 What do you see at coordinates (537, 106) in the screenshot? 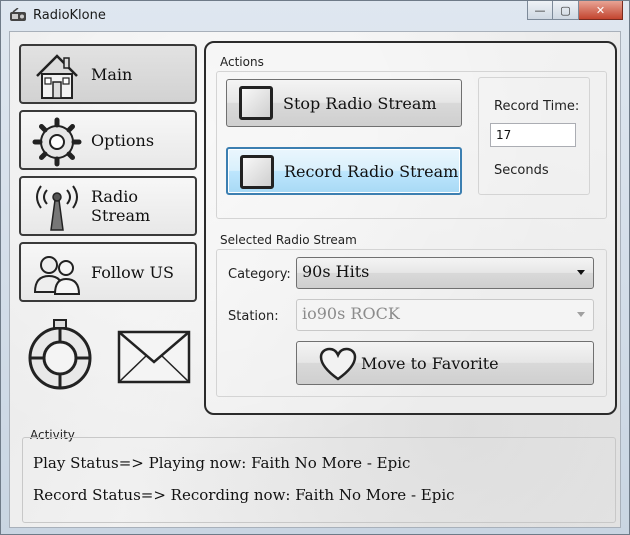
I see `record-time-label: Record Time:` at bounding box center [537, 106].